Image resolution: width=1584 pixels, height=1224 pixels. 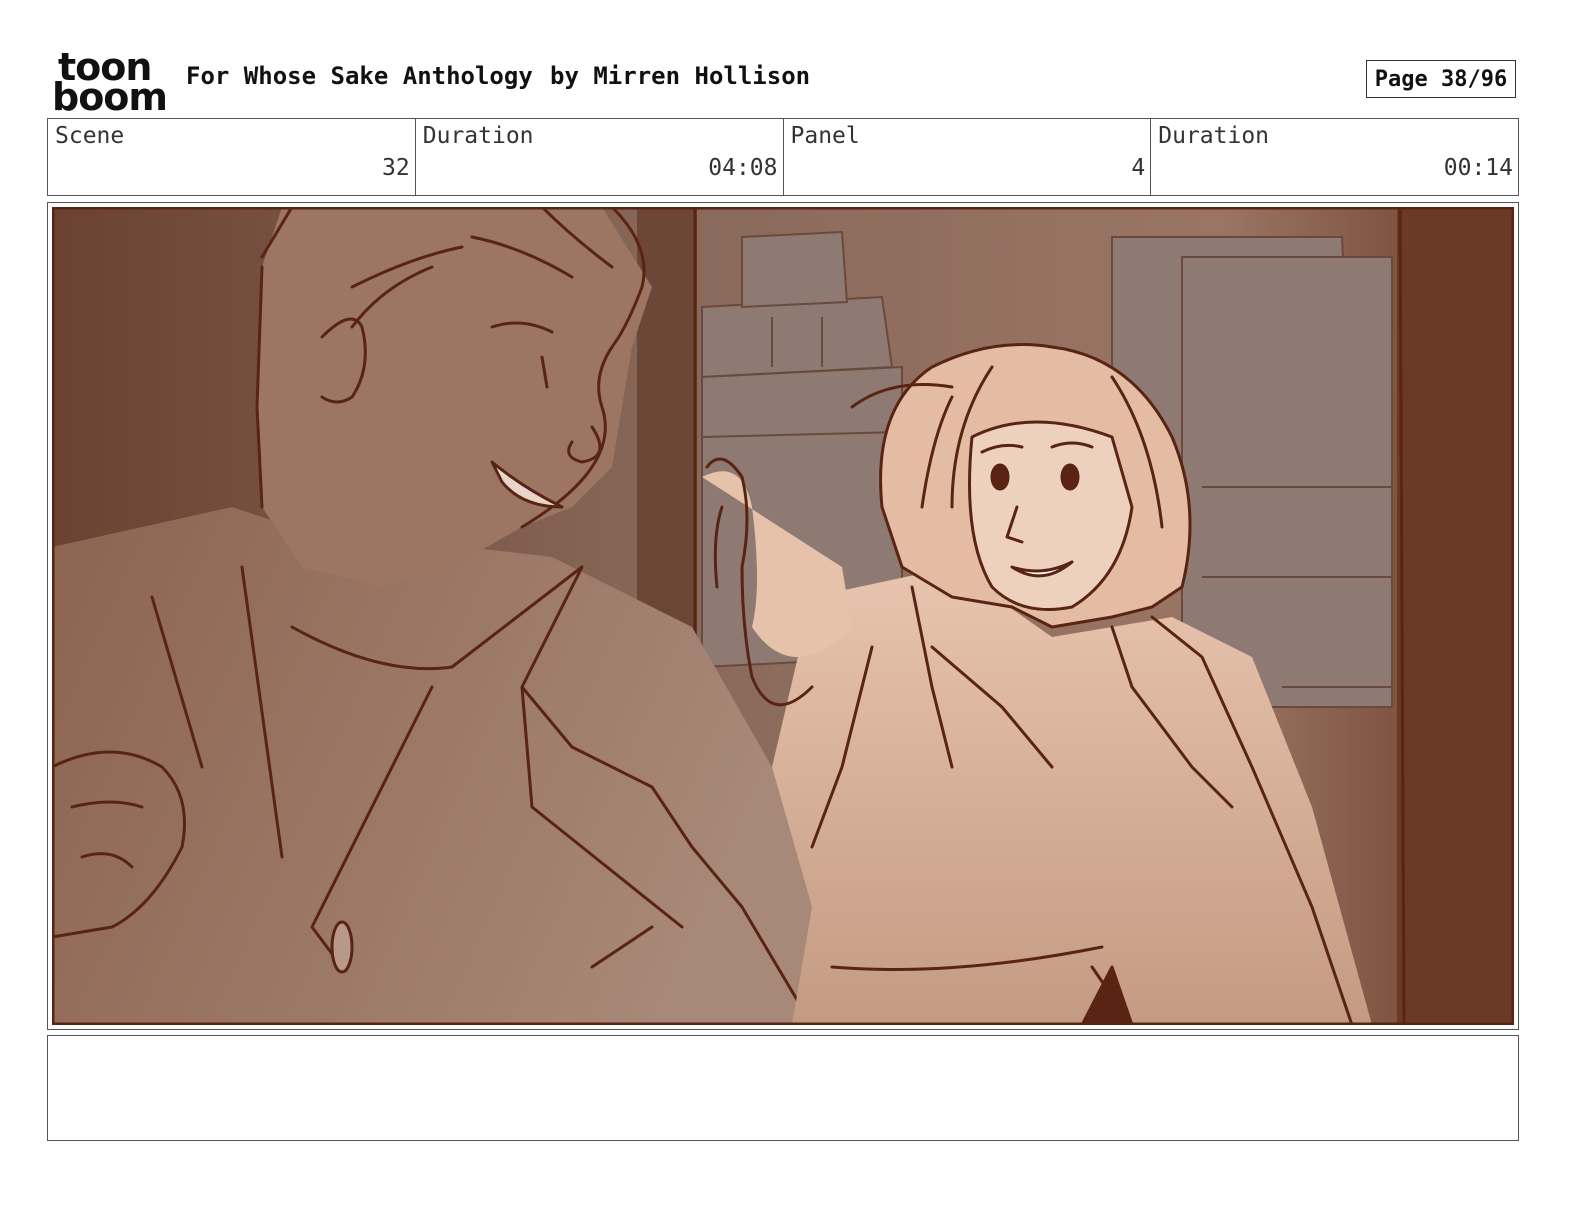 What do you see at coordinates (1478, 168) in the screenshot?
I see `panel-duration-value: 00:14` at bounding box center [1478, 168].